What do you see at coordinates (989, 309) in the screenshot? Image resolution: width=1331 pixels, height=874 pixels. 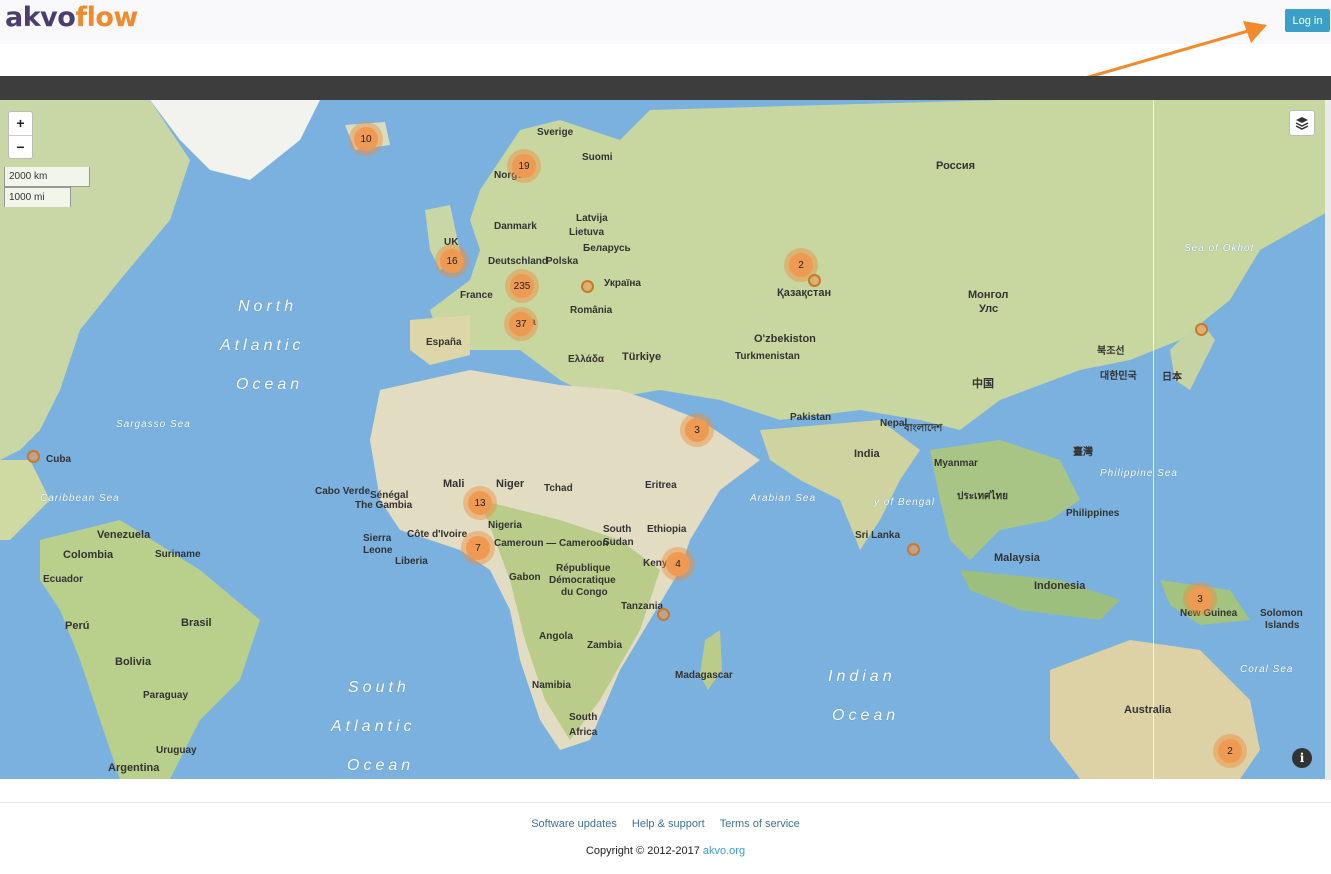 I see `label-mongolia-2: Улс` at bounding box center [989, 309].